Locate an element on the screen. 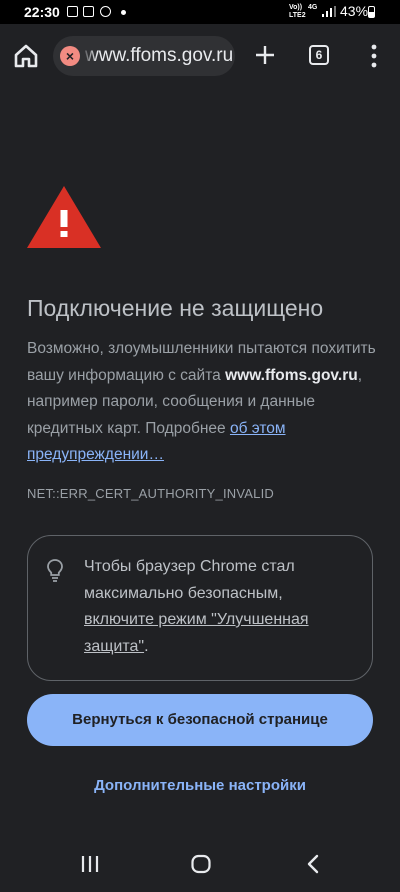  url-fade is located at coordinates (89, 56).